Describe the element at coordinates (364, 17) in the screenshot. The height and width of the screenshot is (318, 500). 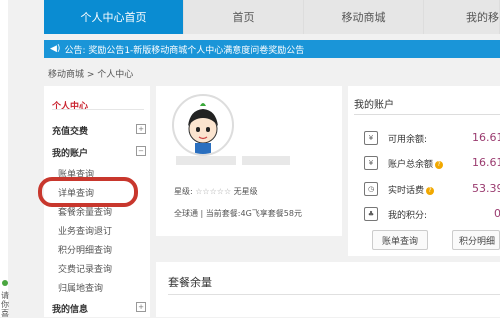
I see `tab-mobile-mall: 移动商城` at that location.